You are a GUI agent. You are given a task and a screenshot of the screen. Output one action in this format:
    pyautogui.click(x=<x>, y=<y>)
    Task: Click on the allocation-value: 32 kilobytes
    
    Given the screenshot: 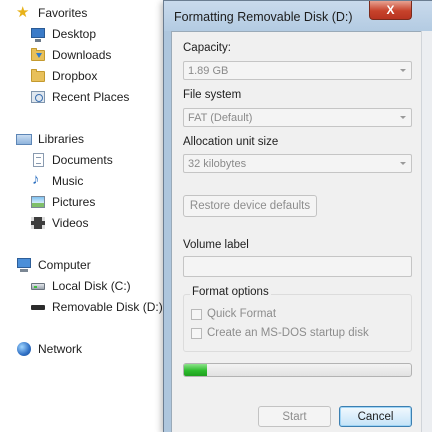 What is the action you would take?
    pyautogui.click(x=217, y=164)
    